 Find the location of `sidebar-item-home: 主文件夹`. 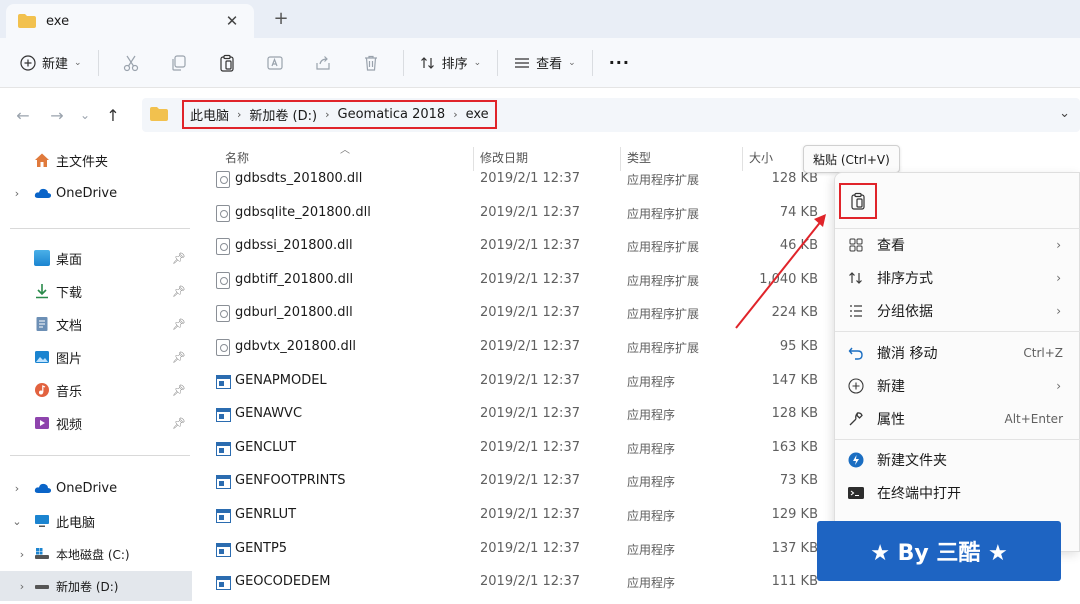

sidebar-item-home: 主文件夹 is located at coordinates (96, 160).